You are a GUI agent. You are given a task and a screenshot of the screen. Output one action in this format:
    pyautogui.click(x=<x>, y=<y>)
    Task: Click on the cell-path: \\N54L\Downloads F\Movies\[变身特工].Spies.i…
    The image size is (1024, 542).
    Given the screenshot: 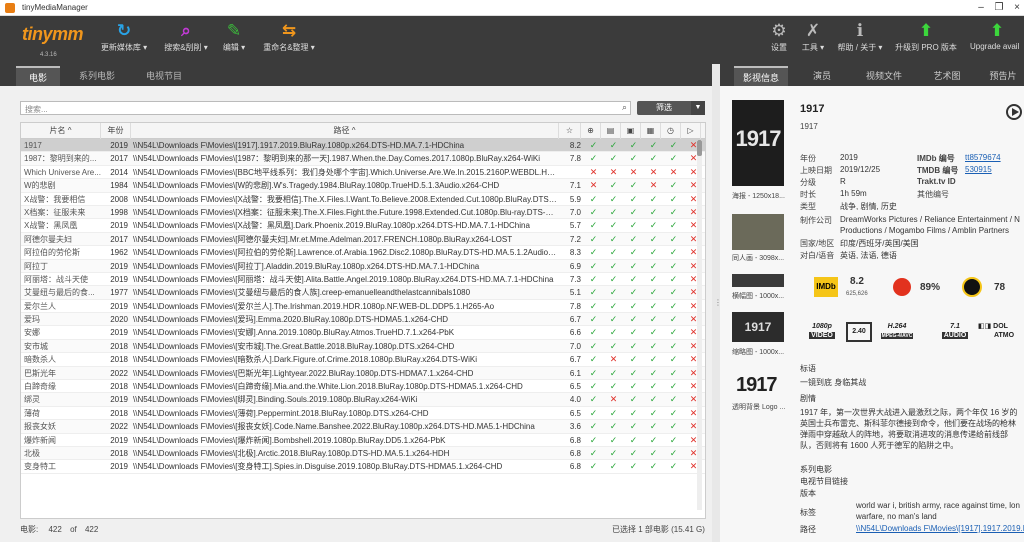 What is the action you would take?
    pyautogui.click(x=318, y=467)
    